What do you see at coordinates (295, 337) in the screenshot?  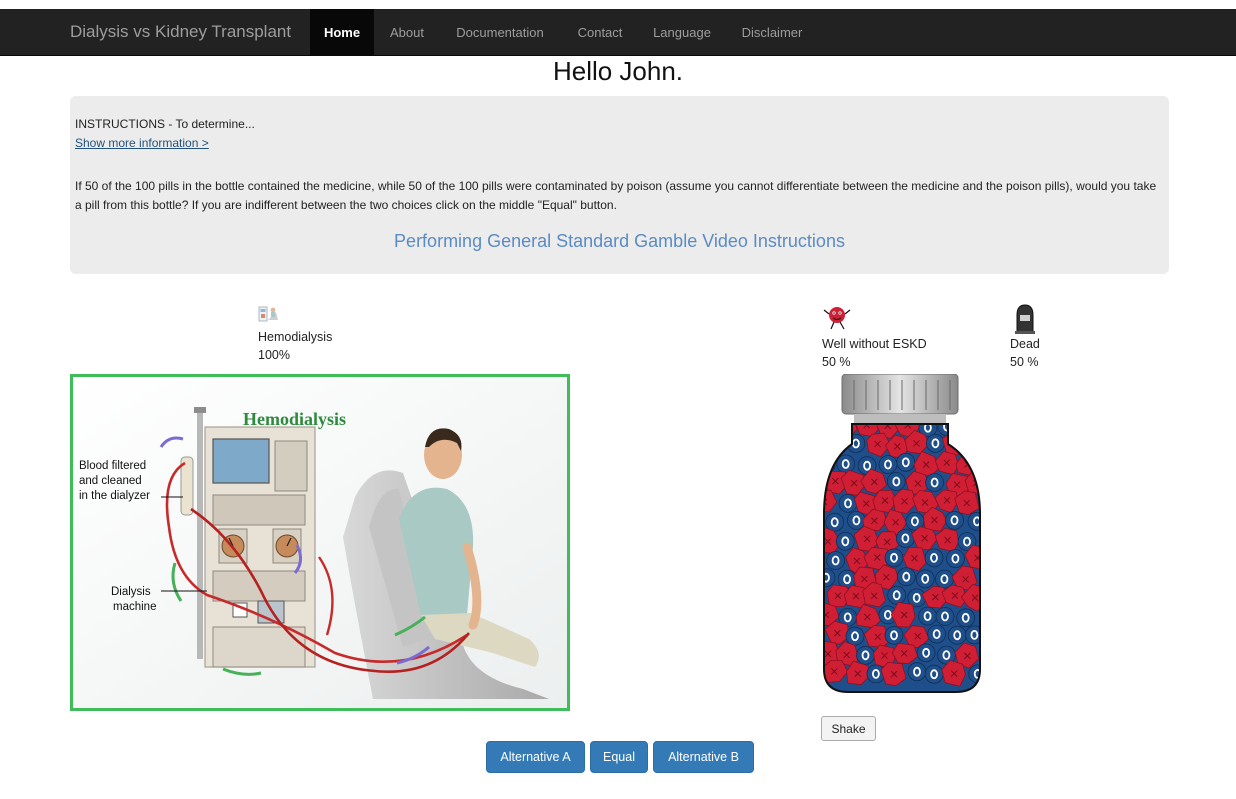 I see `option-a-name: Hemodialysis` at bounding box center [295, 337].